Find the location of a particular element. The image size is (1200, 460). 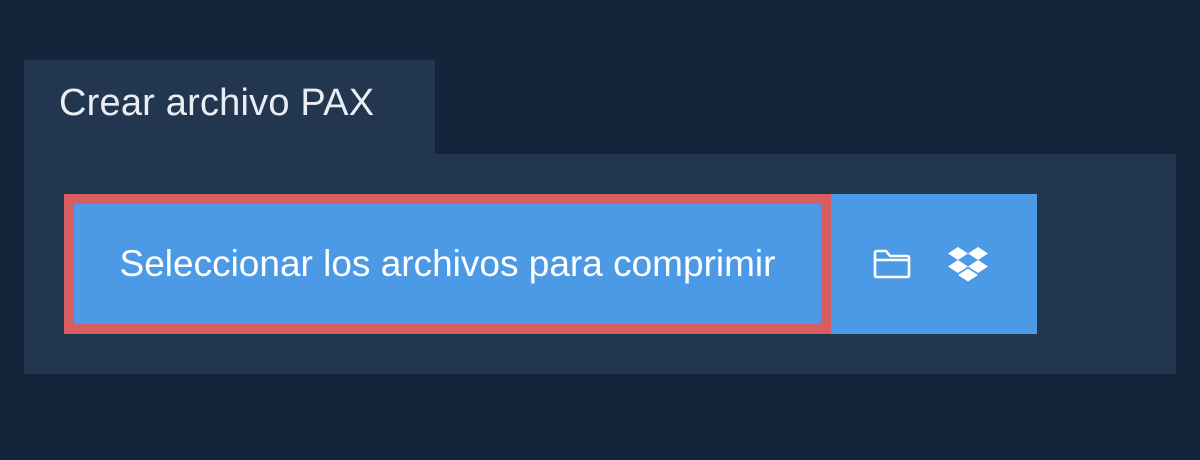

select-files-label: Seleccionar los archivos para comprimir is located at coordinates (447, 263).